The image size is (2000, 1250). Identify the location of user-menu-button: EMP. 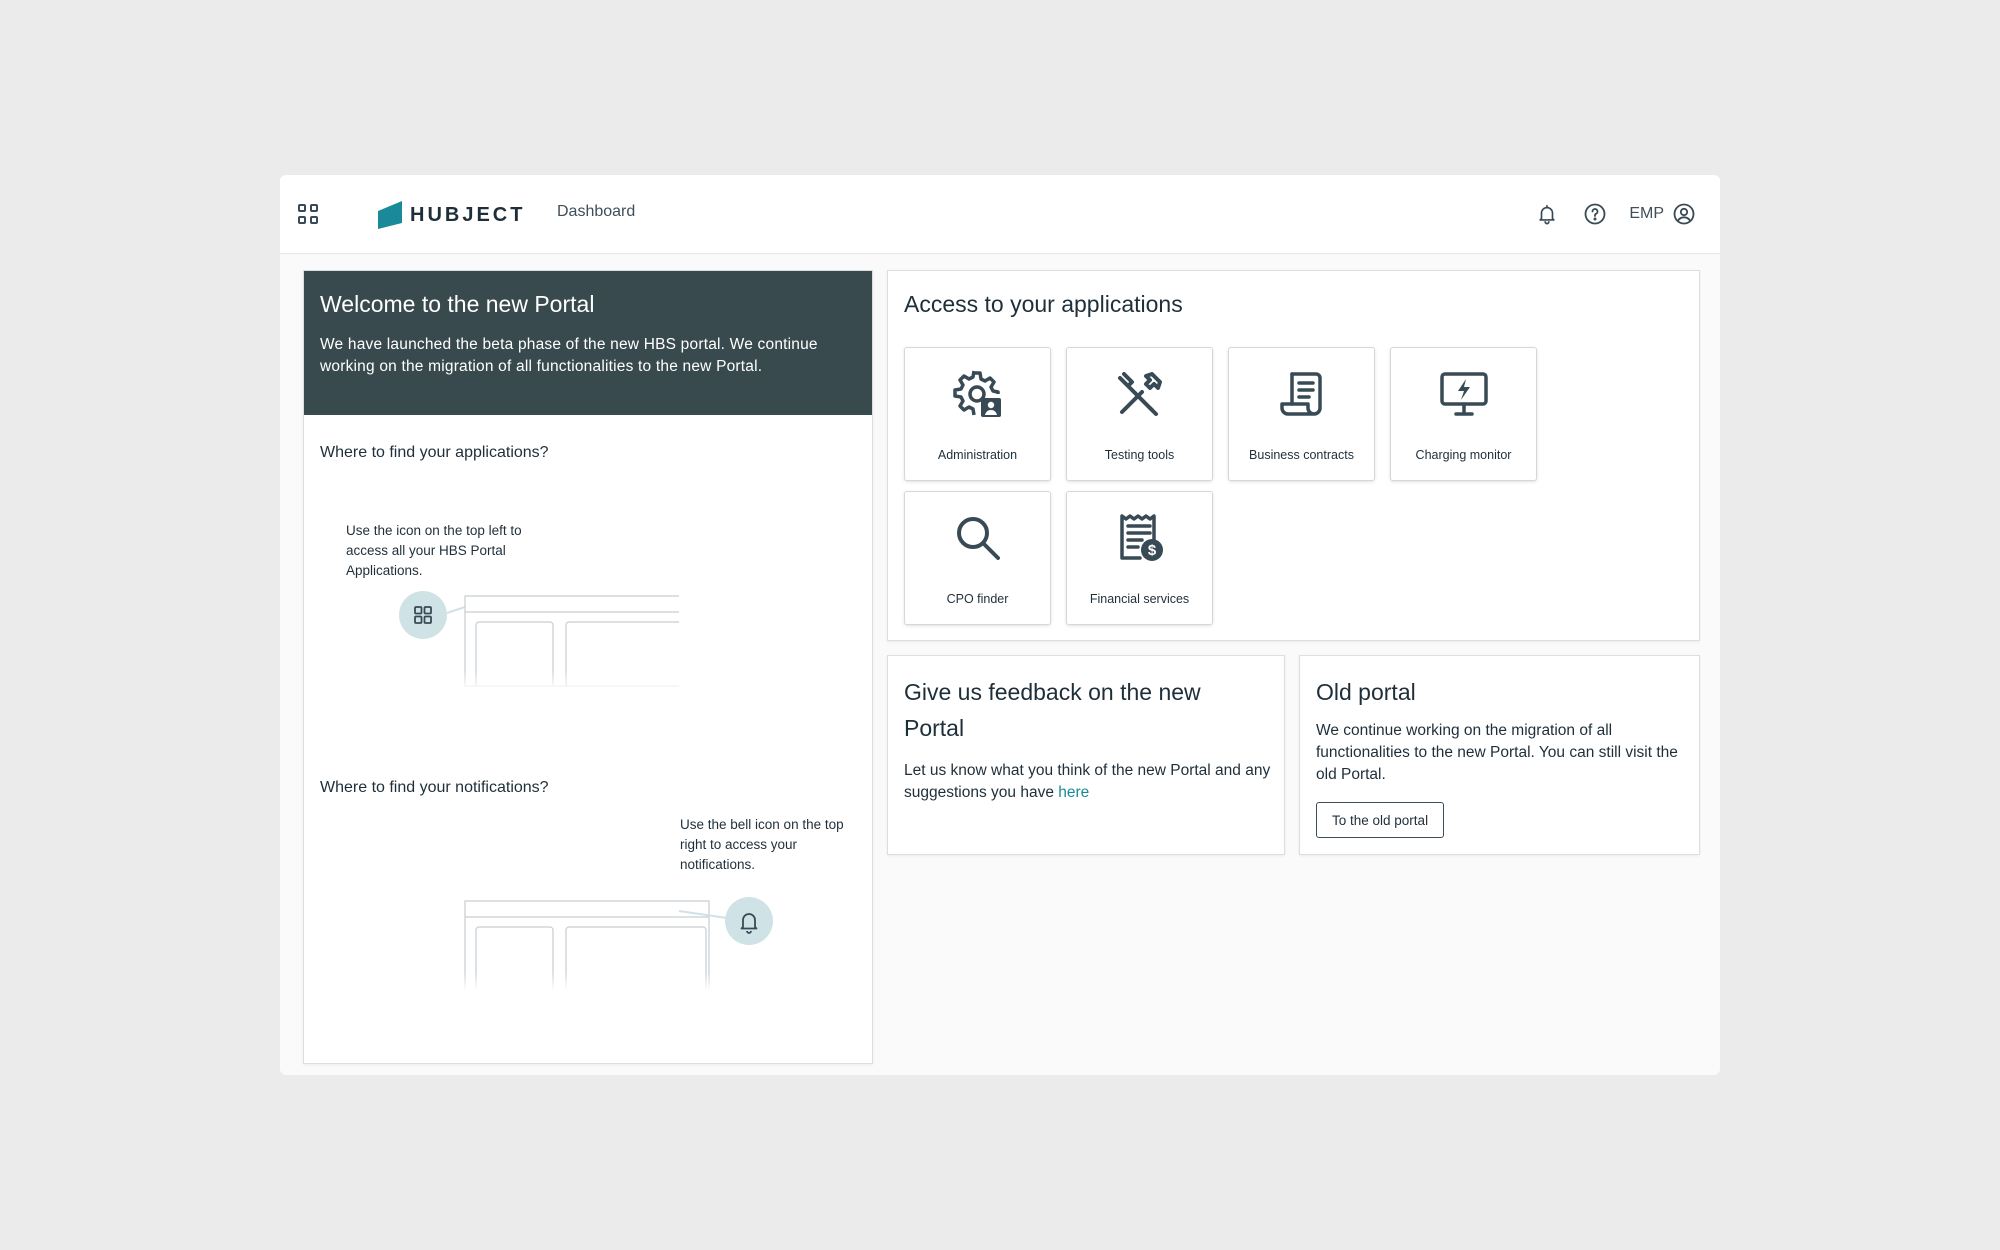
(1662, 214).